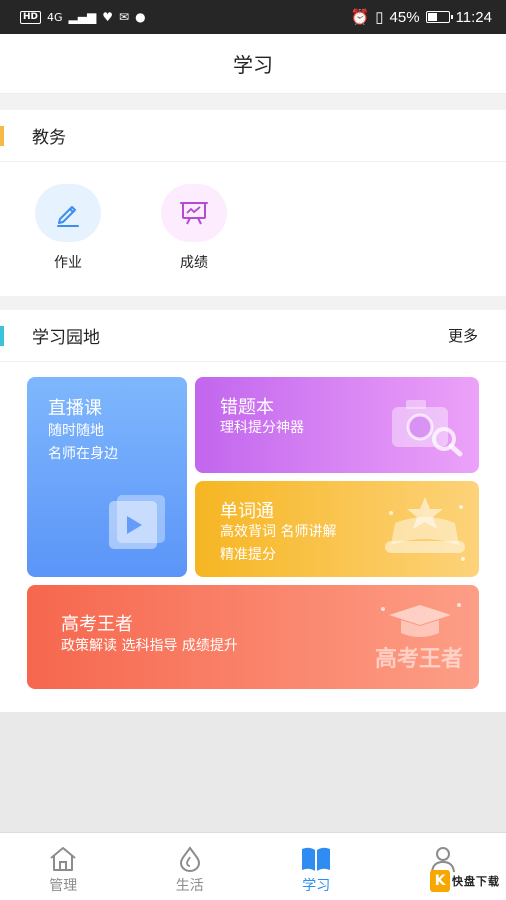 The width and height of the screenshot is (506, 900). What do you see at coordinates (316, 859) in the screenshot?
I see `book-icon` at bounding box center [316, 859].